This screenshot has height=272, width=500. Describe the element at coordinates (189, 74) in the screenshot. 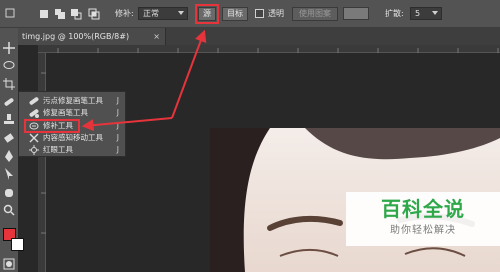

I see `arrow-to-source-button` at that location.